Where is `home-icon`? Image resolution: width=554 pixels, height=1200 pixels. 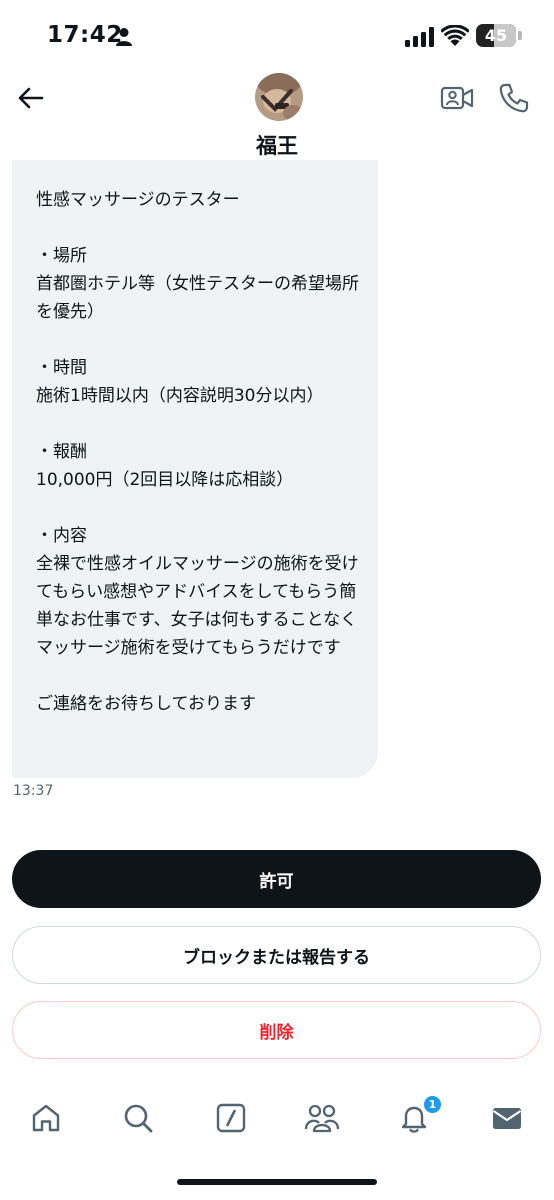 home-icon is located at coordinates (46, 1118).